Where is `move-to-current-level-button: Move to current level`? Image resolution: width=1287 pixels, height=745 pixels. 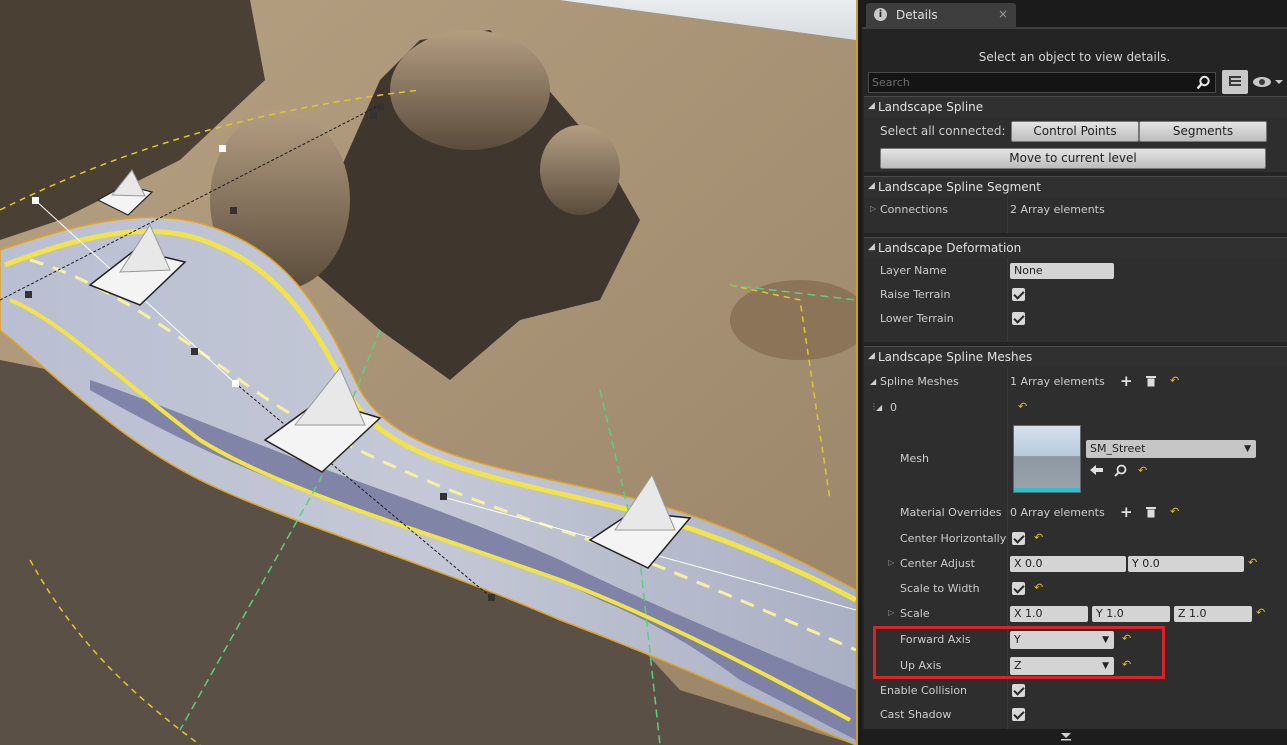 move-to-current-level-button: Move to current level is located at coordinates (1073, 158).